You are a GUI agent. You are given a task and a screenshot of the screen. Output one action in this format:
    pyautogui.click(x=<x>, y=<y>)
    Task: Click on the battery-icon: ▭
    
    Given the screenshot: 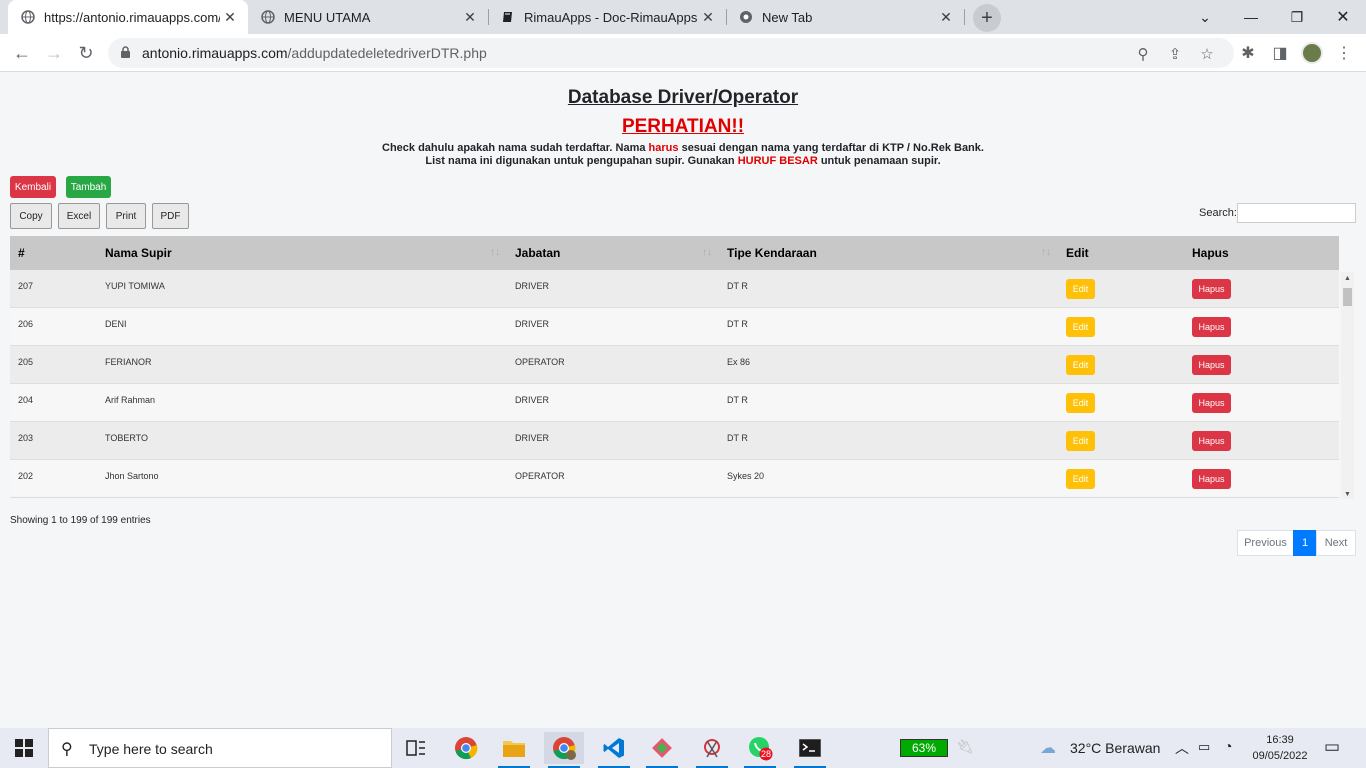 What is the action you would take?
    pyautogui.click(x=1204, y=747)
    